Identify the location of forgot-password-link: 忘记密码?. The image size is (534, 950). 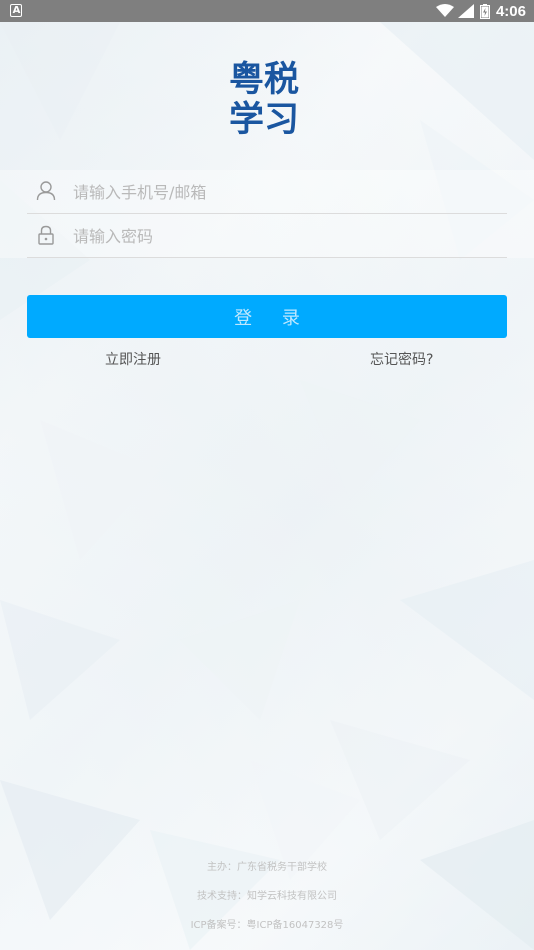
(401, 359).